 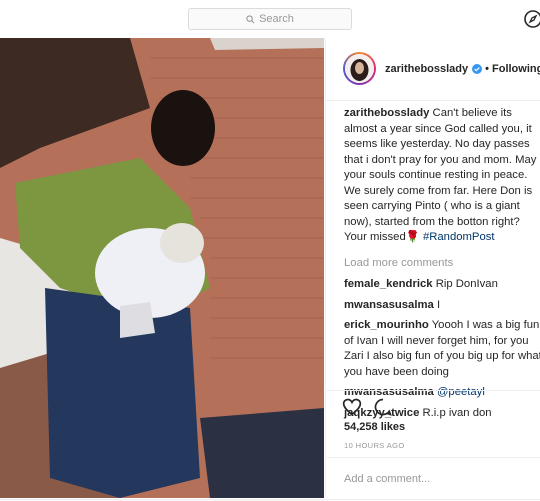 I want to click on comment-username: erick_mourinho, so click(x=386, y=325).